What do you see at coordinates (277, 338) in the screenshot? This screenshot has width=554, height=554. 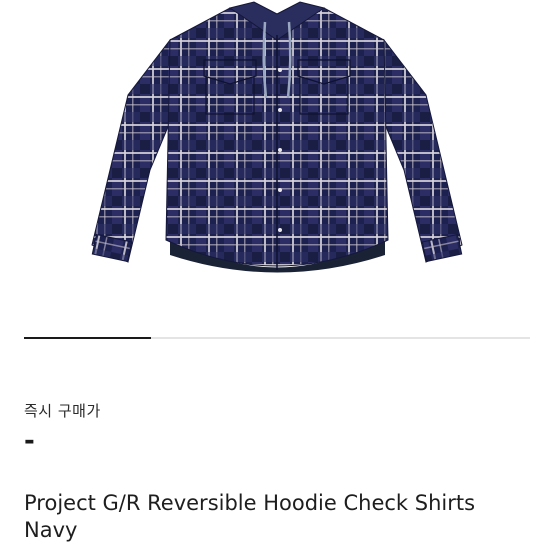 I see `carousel-indicator` at bounding box center [277, 338].